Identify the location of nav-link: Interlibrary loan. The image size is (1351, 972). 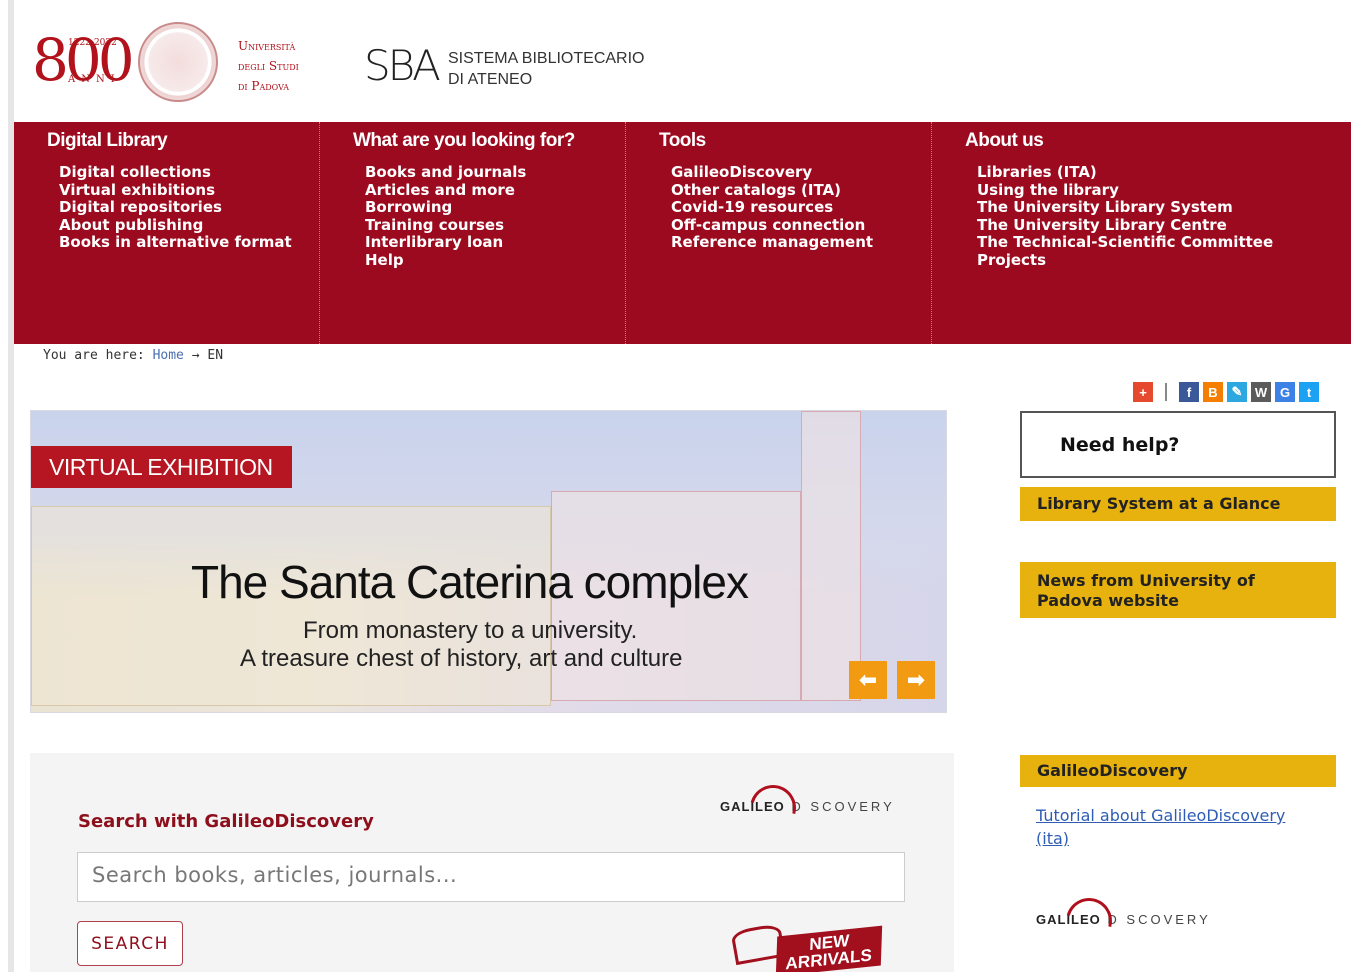
(495, 242).